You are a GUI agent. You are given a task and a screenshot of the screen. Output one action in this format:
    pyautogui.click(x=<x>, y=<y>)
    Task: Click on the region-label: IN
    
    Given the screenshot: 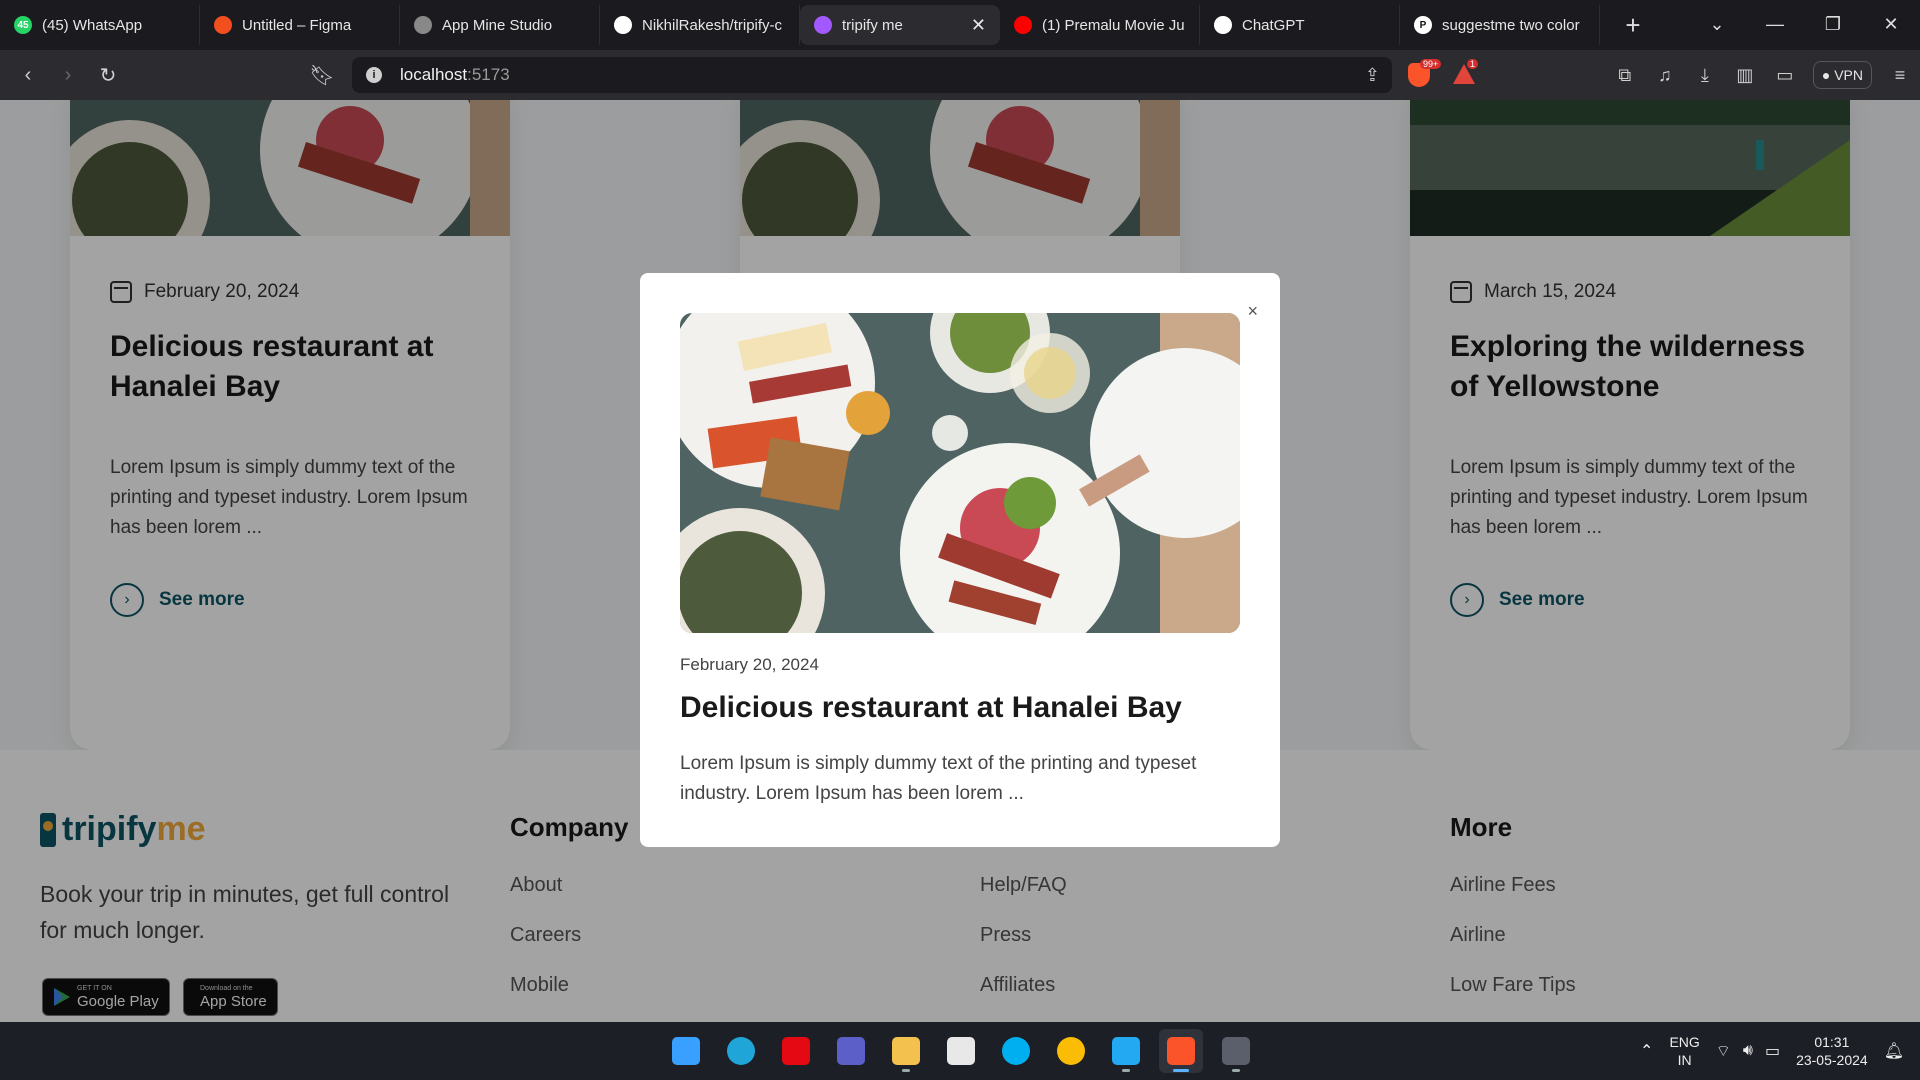 What is the action you would take?
    pyautogui.click(x=1684, y=1060)
    